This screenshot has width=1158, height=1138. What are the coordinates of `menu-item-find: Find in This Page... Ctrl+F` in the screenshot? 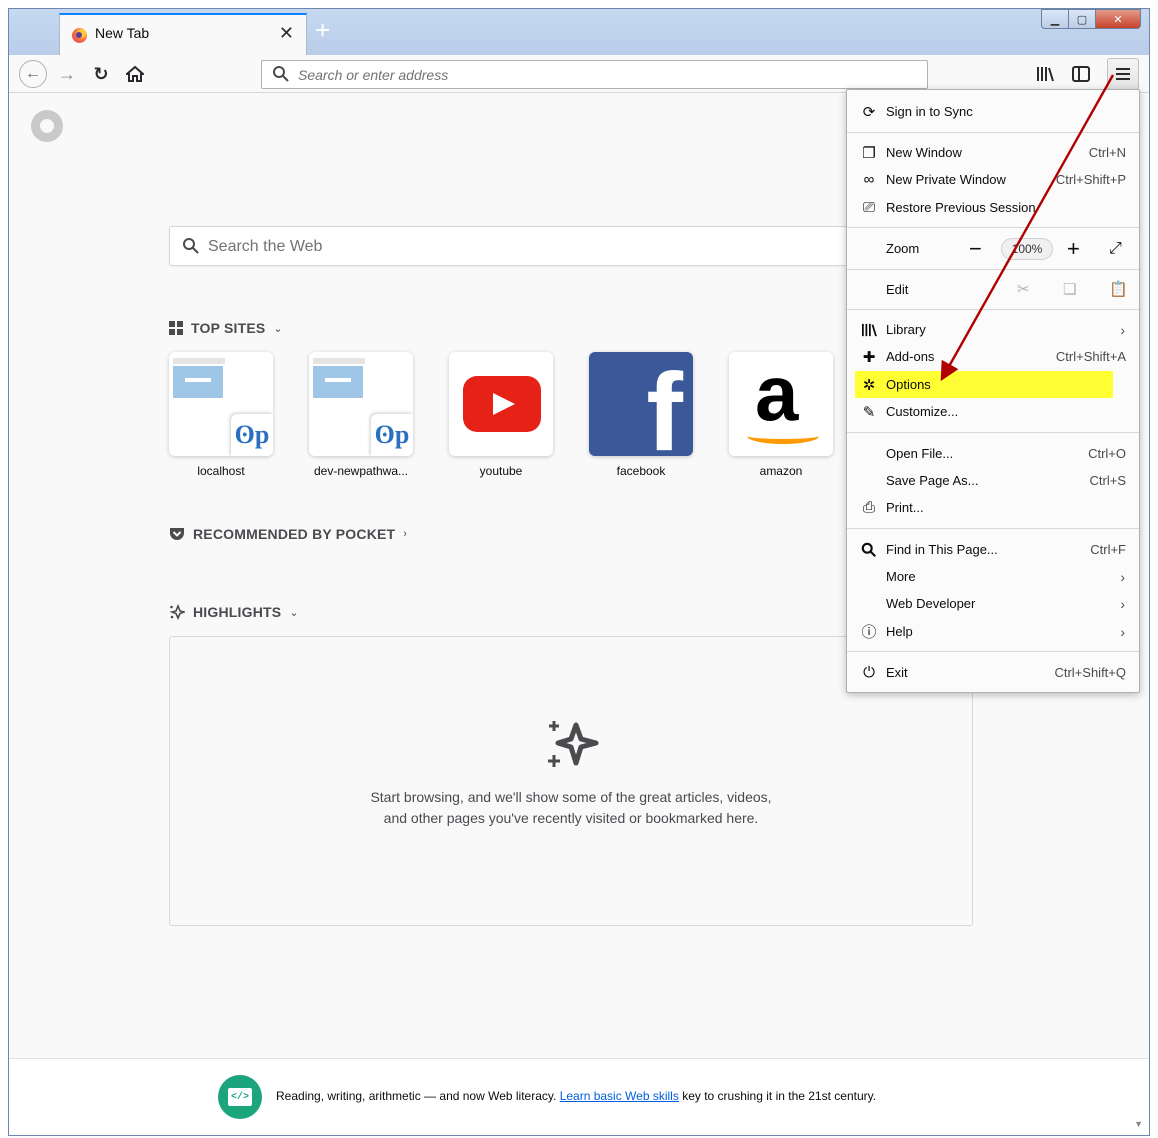 It's located at (993, 549).